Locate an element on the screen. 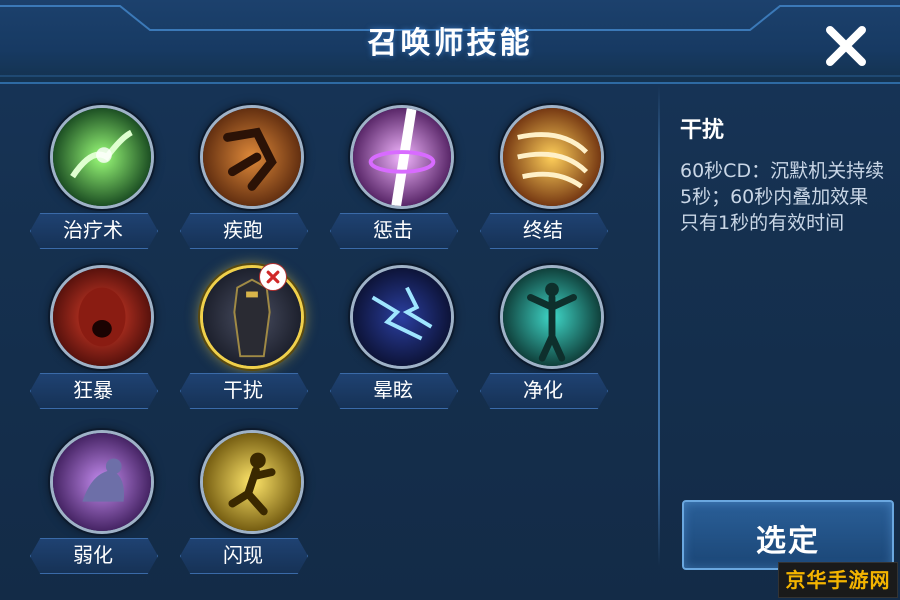 Image resolution: width=900 pixels, height=600 pixels. skill-heal: 治疗术 is located at coordinates (100, 175).